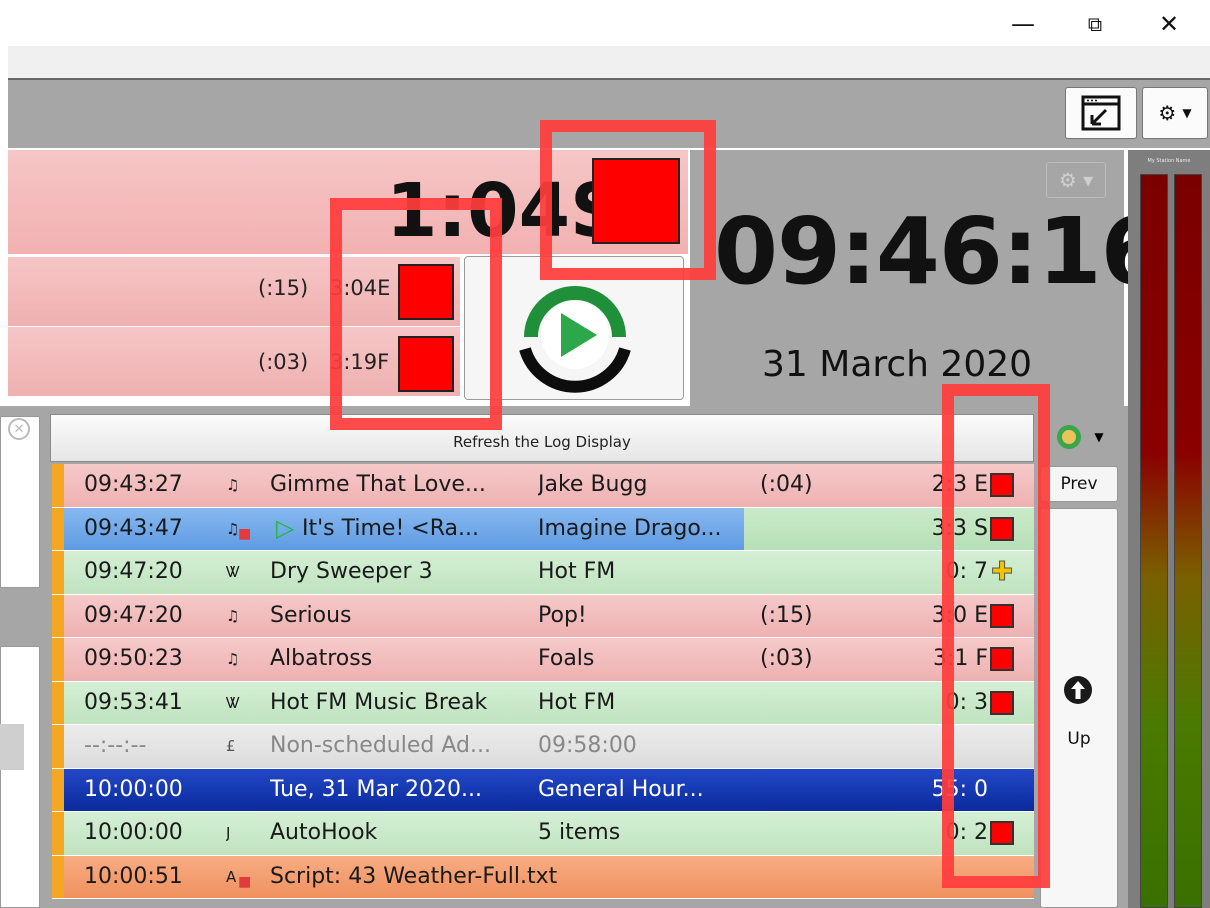  What do you see at coordinates (12, 747) in the screenshot?
I see `scrollbar-thumb` at bounding box center [12, 747].